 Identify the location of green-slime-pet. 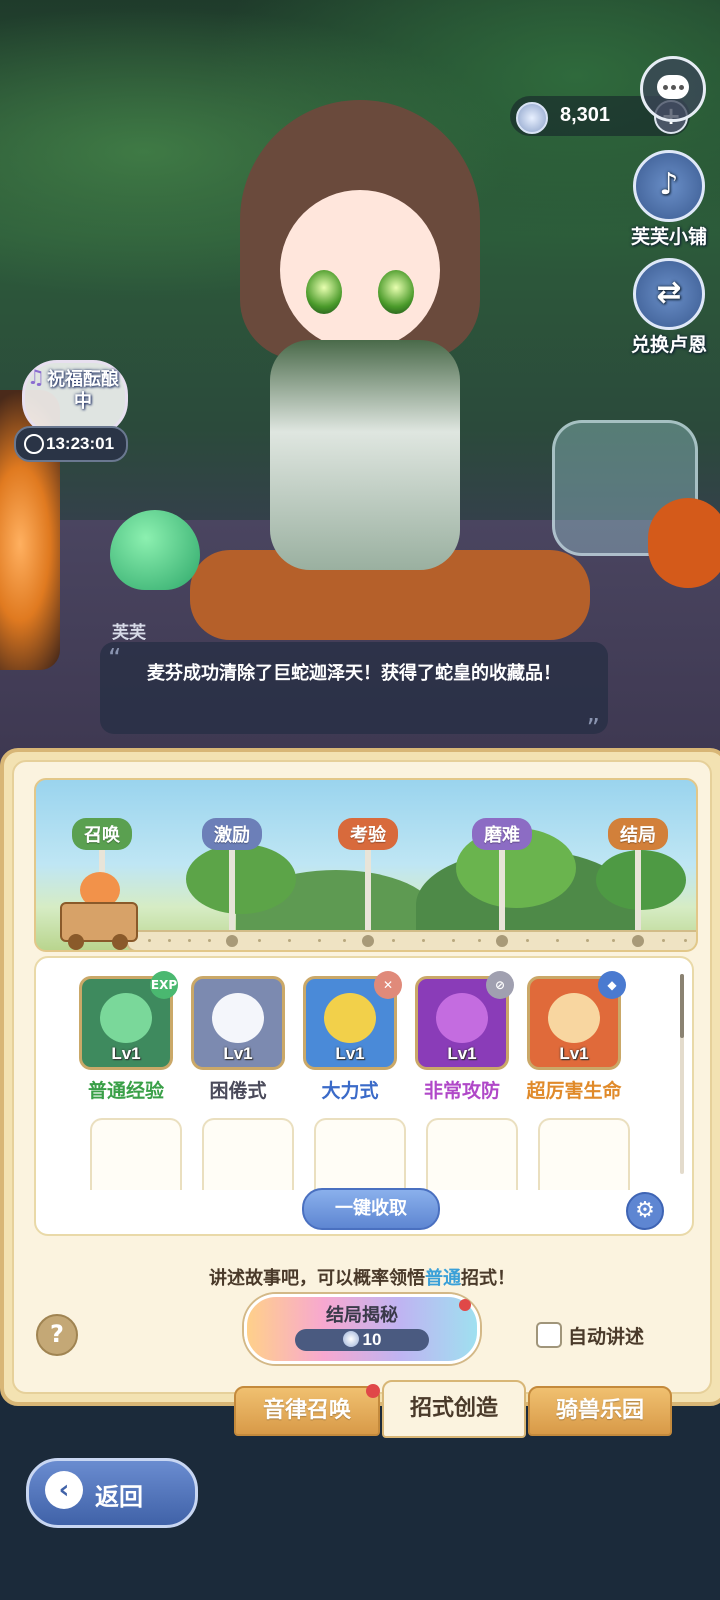
(155, 550).